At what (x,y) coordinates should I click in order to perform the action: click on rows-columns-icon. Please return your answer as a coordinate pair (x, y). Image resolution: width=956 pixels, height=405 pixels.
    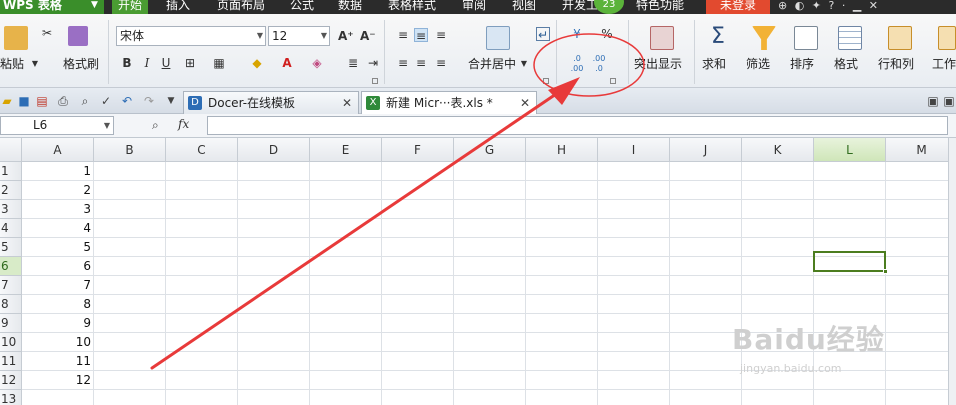
    Looking at the image, I should click on (900, 38).